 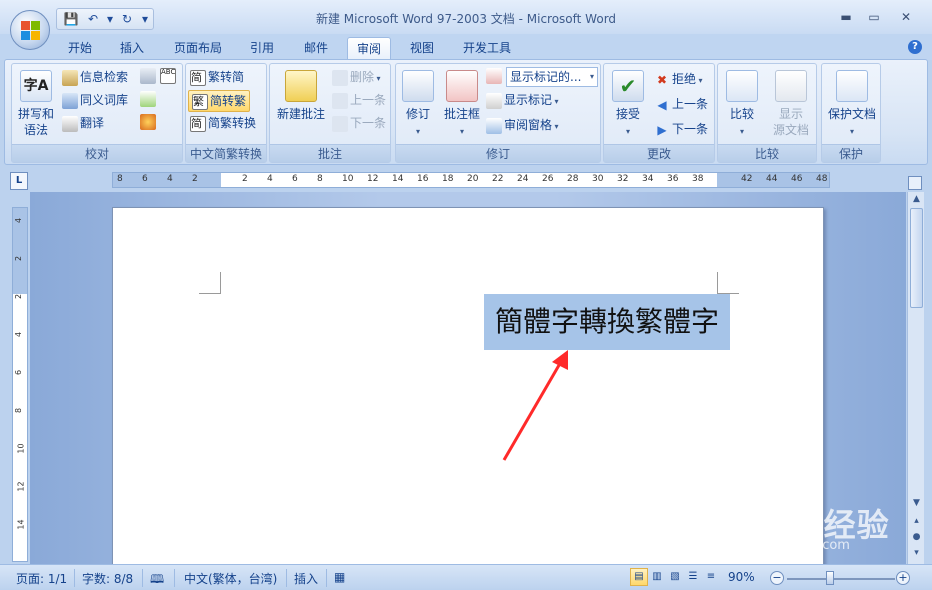 I want to click on display-review-icon, so click(x=494, y=76).